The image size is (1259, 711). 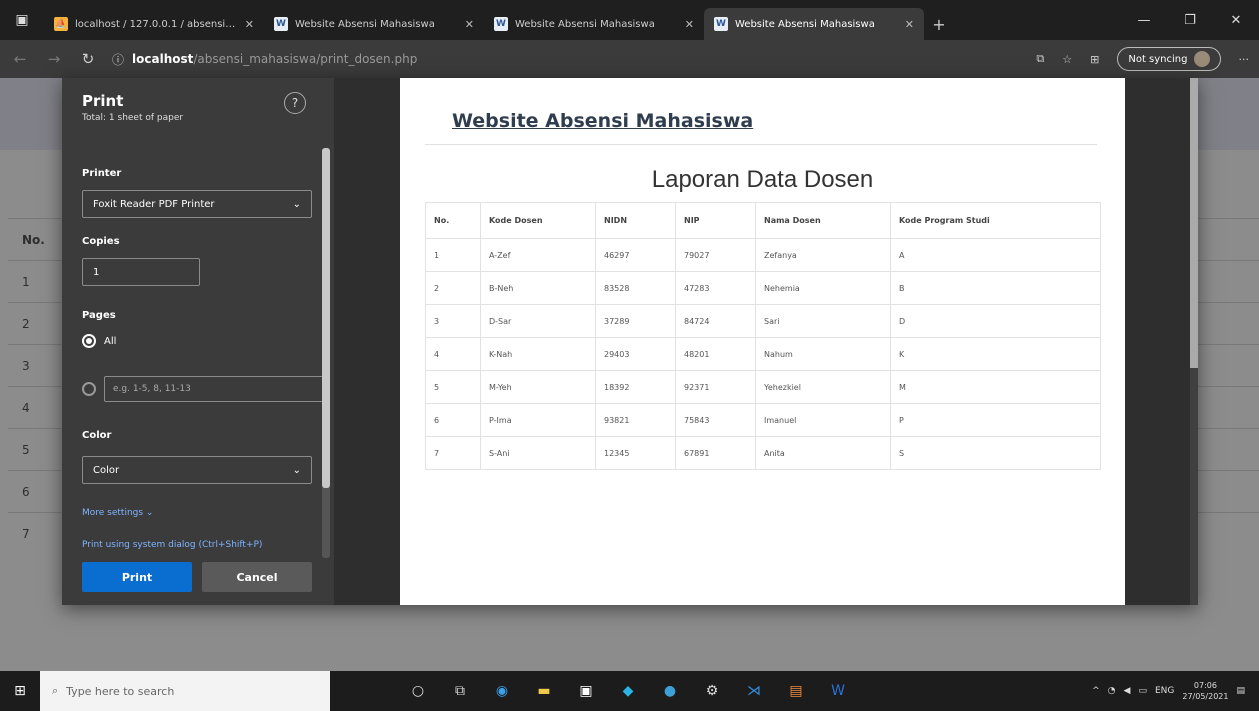 I want to click on preview-scrollbar, so click(x=1194, y=341).